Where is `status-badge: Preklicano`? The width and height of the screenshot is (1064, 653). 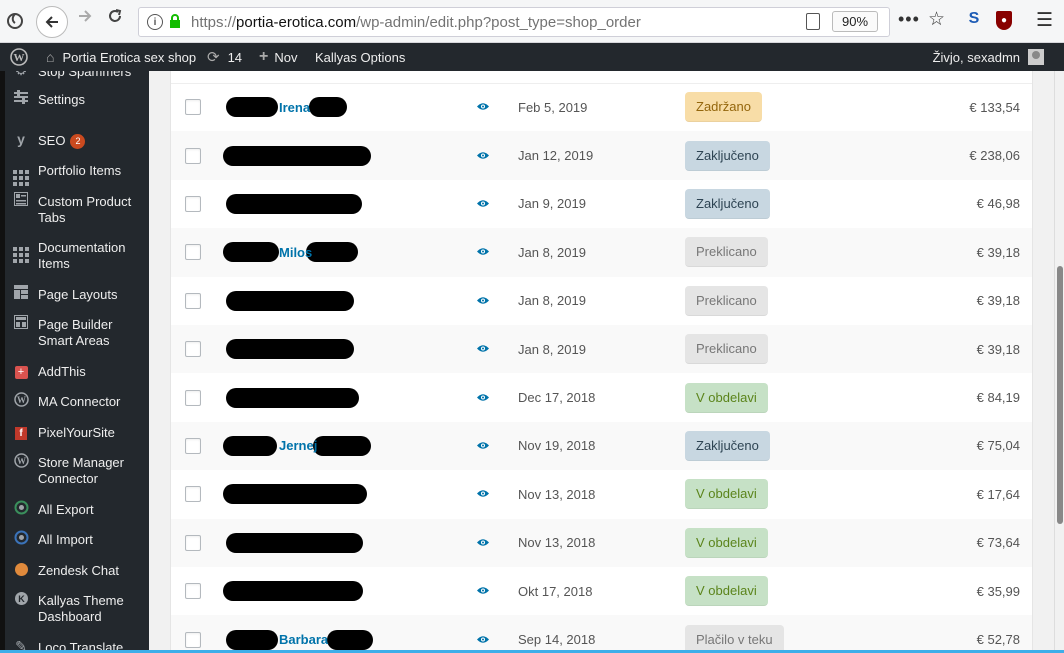
status-badge: Preklicano is located at coordinates (726, 300).